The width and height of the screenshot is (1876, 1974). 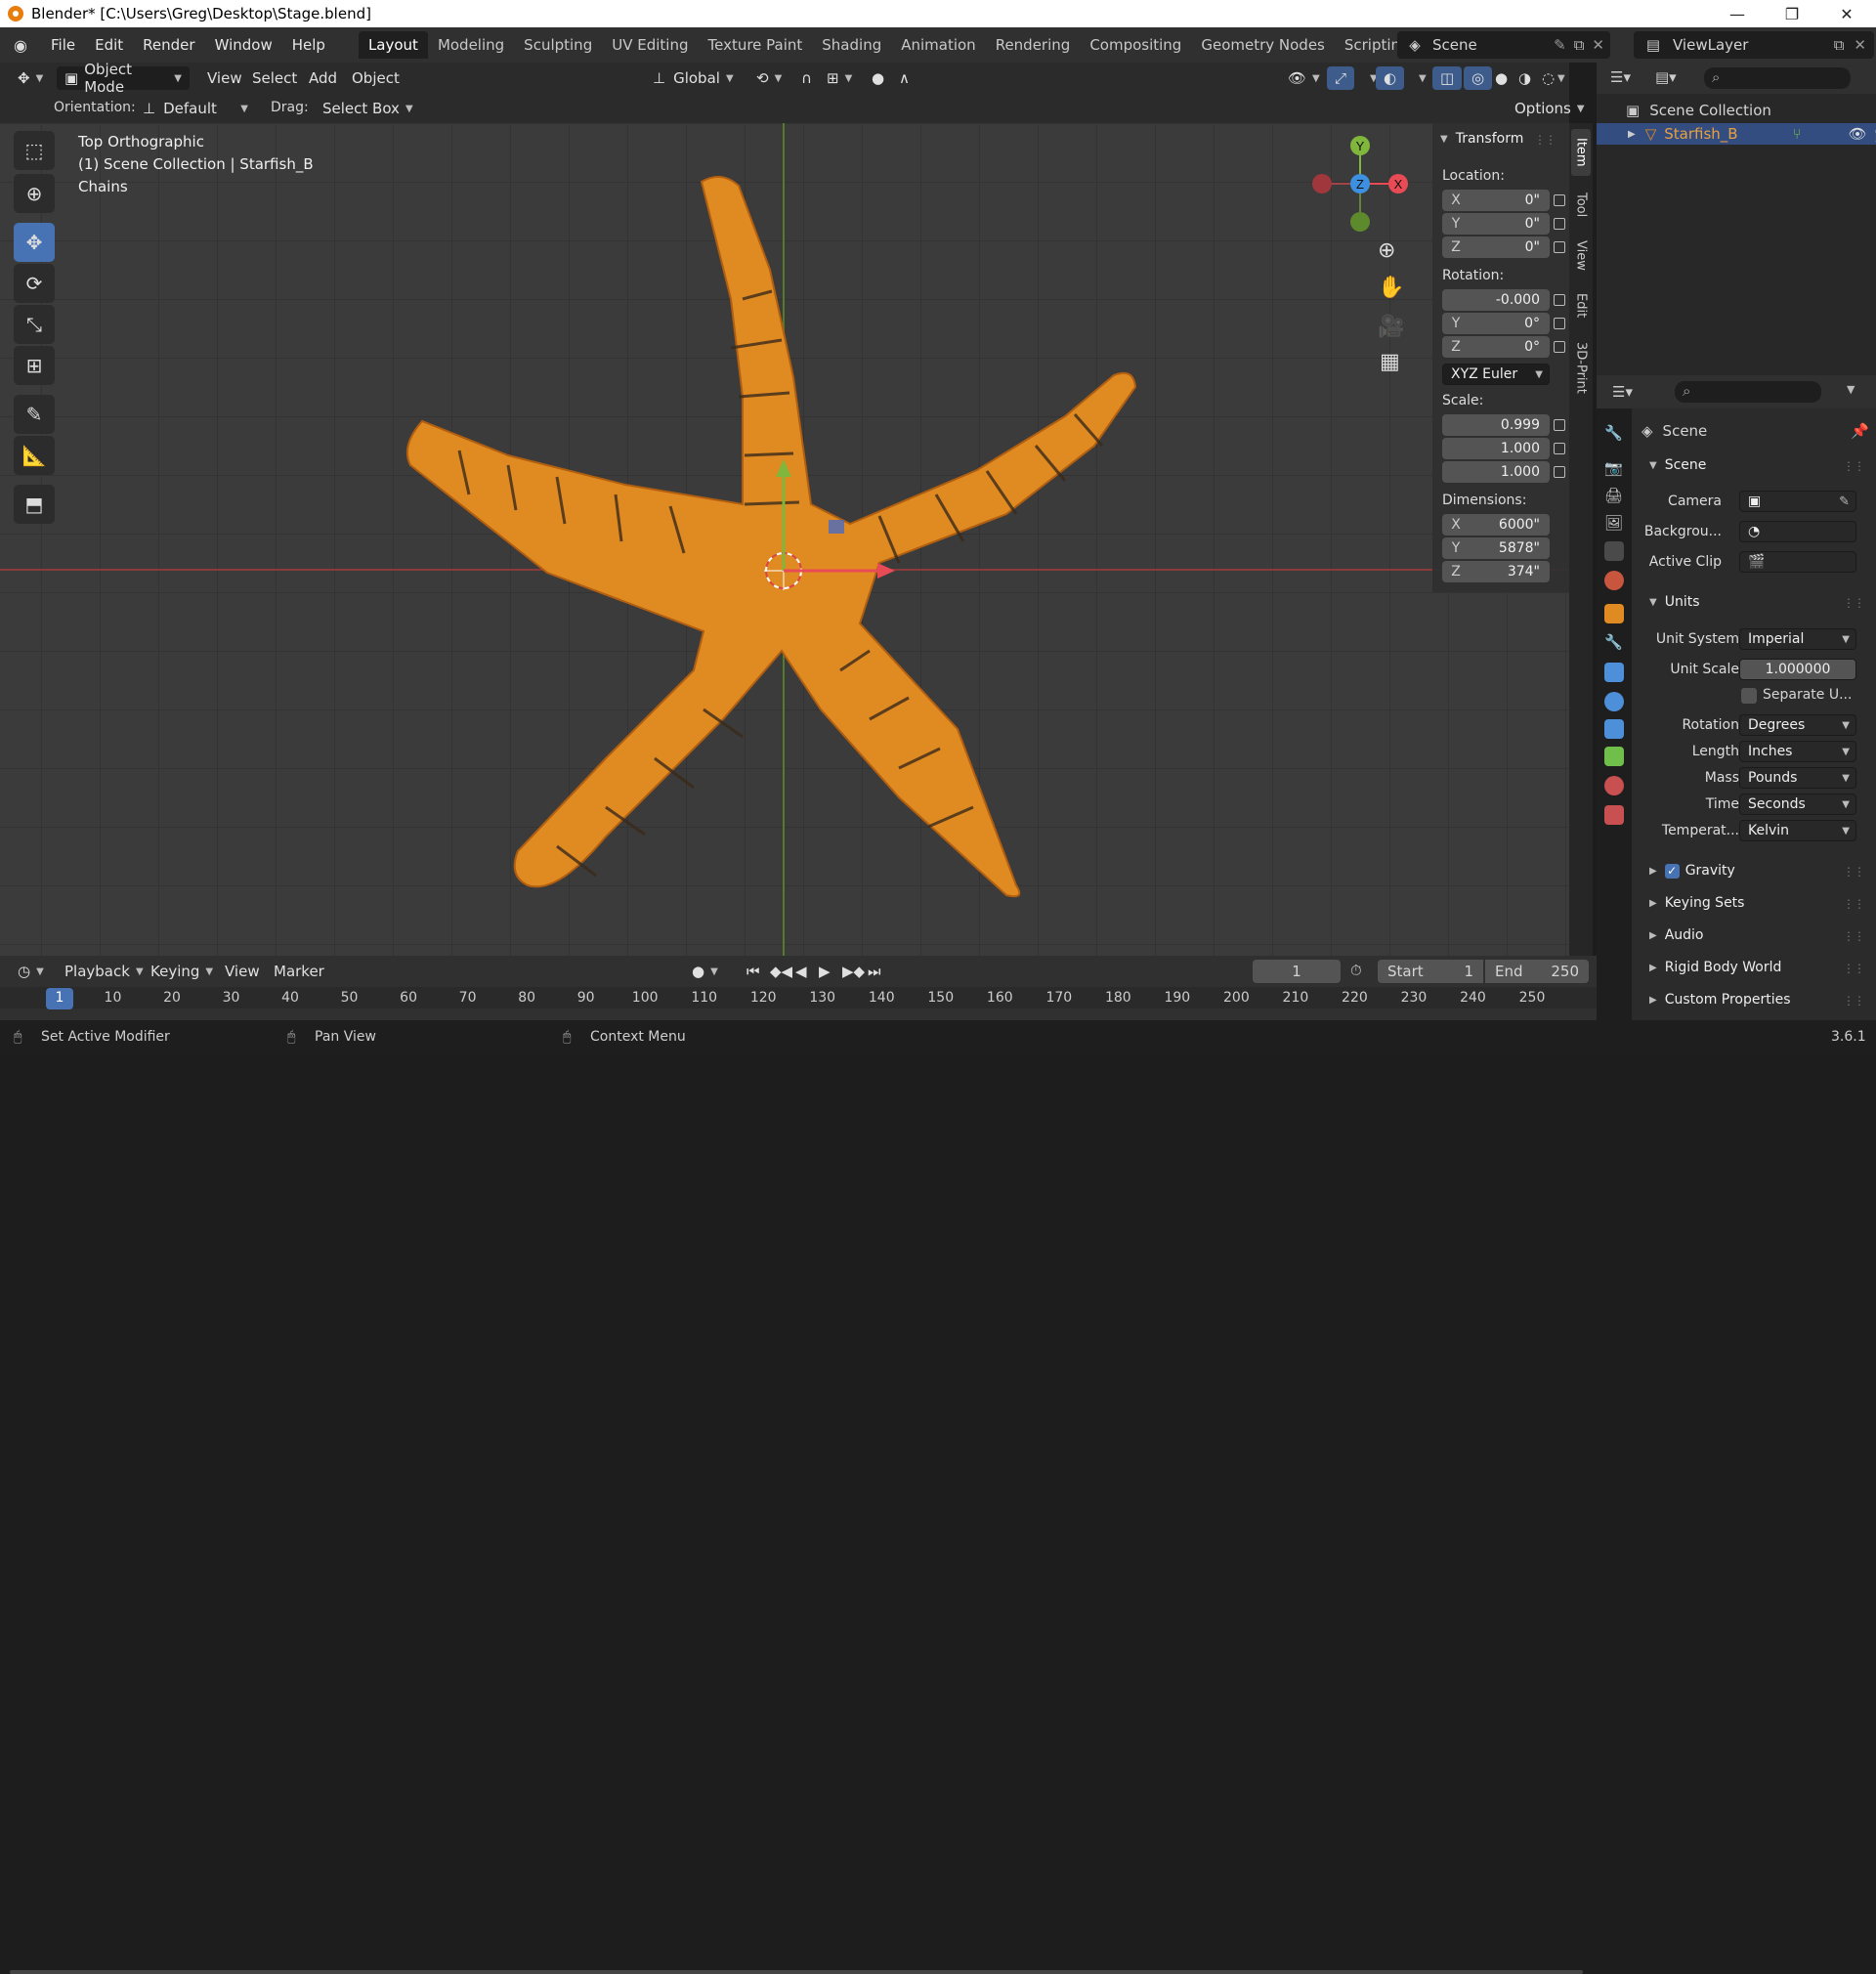 I want to click on tab-sculpting: Sculpting, so click(x=558, y=45).